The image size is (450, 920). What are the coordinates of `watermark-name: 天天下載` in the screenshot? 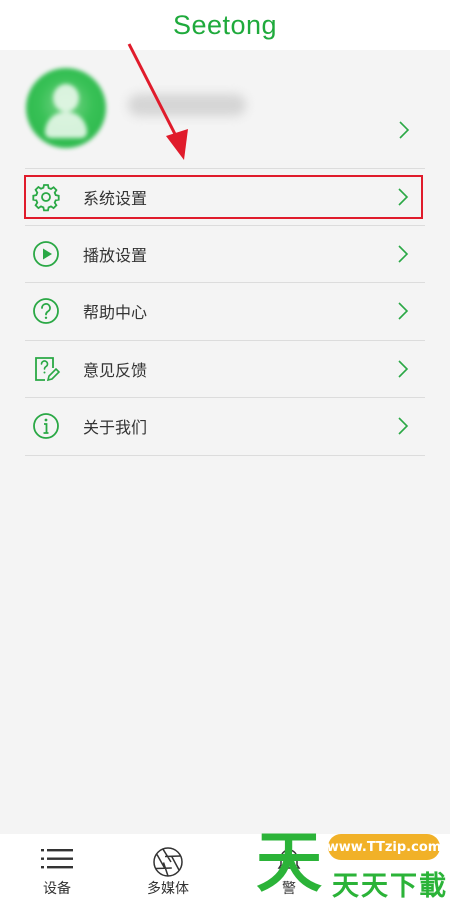 It's located at (390, 886).